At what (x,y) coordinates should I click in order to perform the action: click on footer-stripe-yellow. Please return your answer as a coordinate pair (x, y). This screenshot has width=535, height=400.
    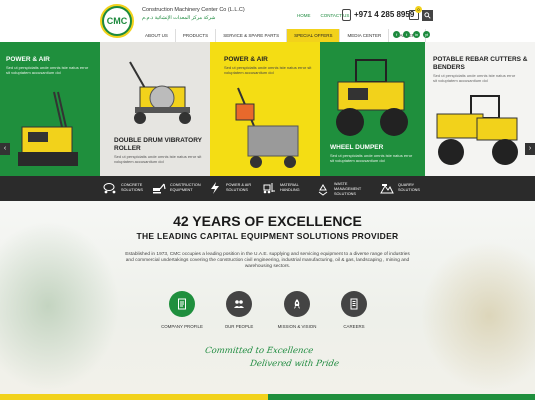
    Looking at the image, I should click on (134, 397).